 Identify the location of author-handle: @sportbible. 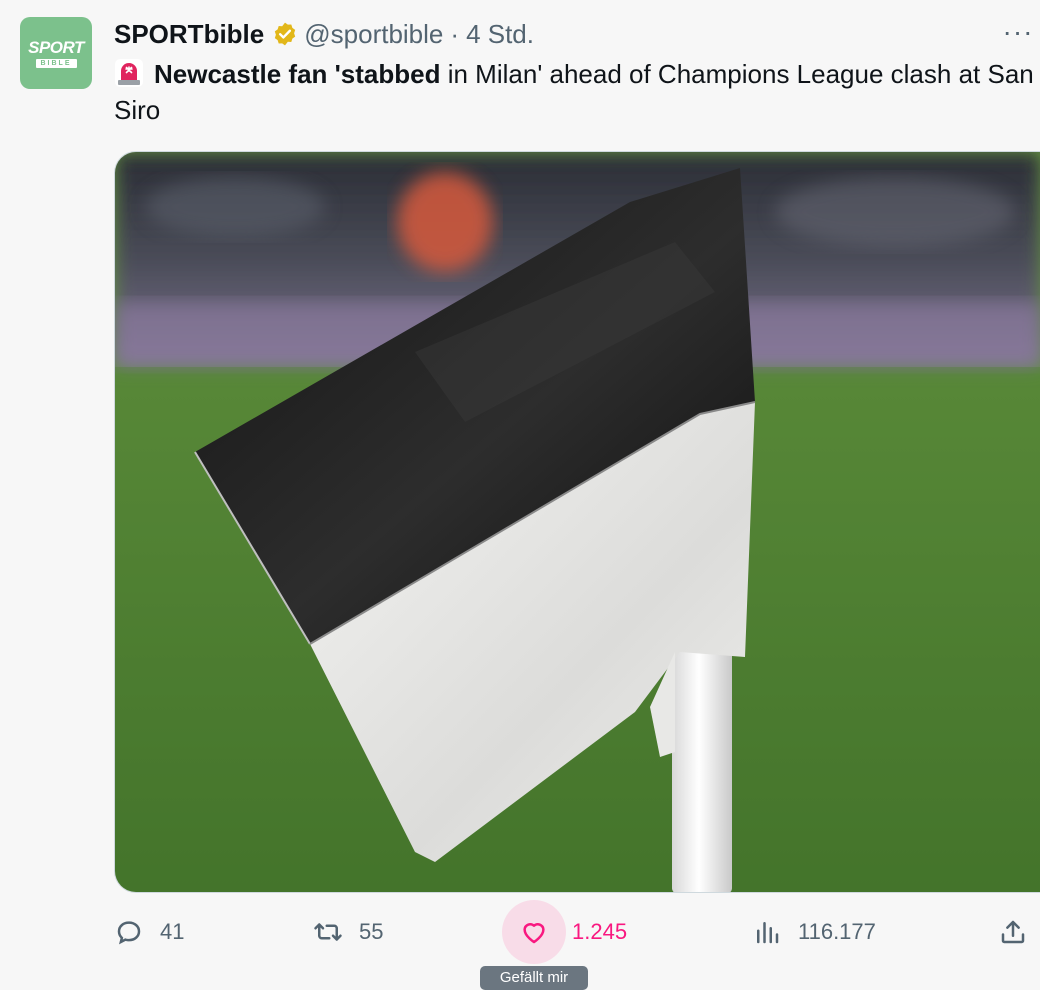
(373, 34).